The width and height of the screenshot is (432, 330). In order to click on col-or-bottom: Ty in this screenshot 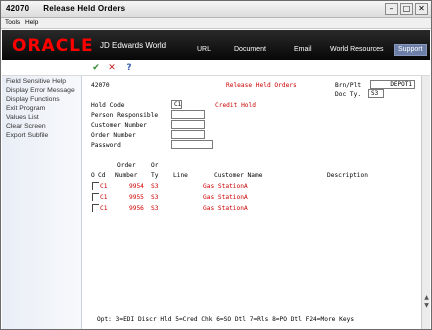, I will do `click(155, 175)`.